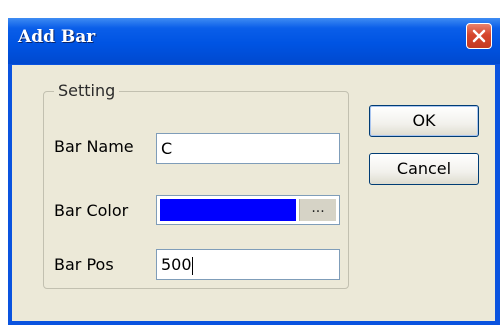  I want to click on bar-name-input: C, so click(248, 148).